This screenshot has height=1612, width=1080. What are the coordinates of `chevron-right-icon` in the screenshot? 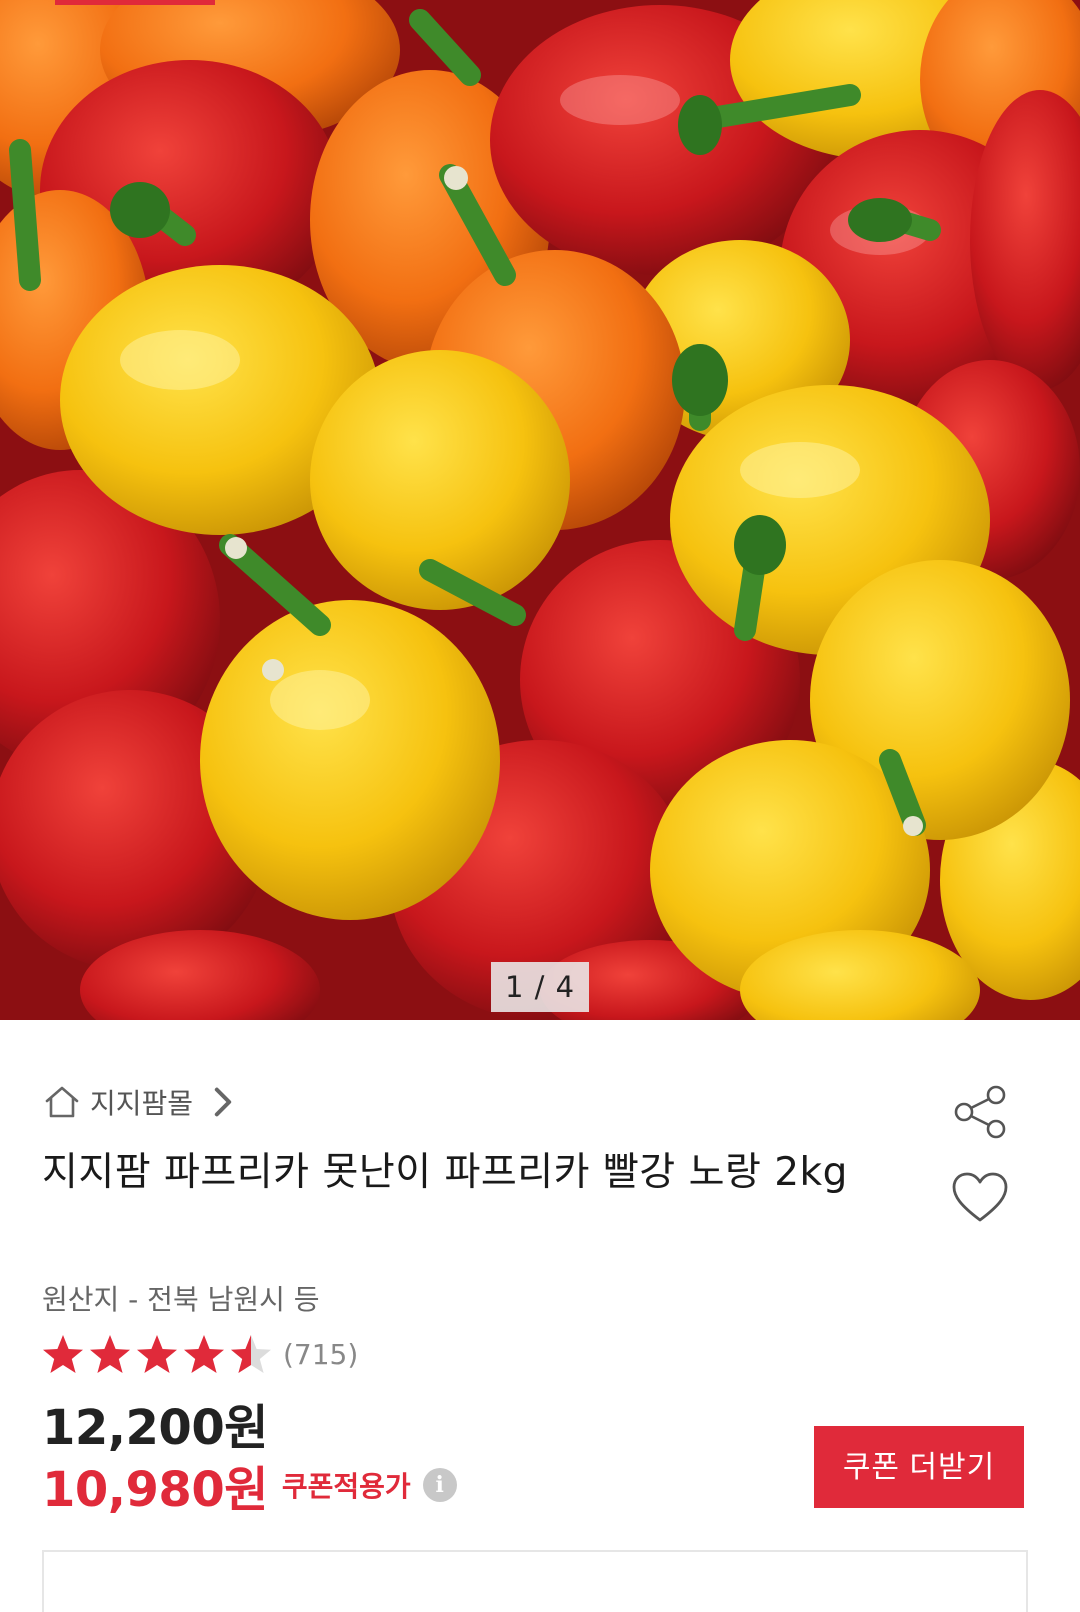 It's located at (223, 1102).